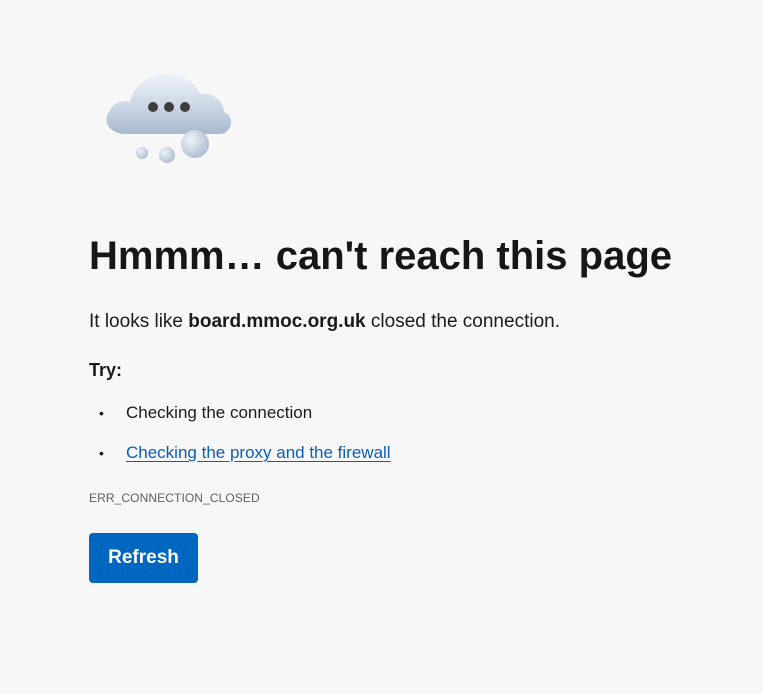 This screenshot has height=694, width=763. Describe the element at coordinates (136, 321) in the screenshot. I see `message-prefix: It looks like` at that location.